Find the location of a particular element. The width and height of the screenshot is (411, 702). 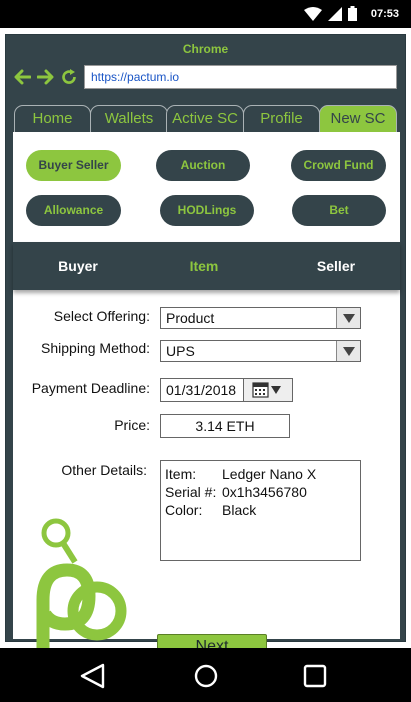

browser-title: Chrome is located at coordinates (205, 49).